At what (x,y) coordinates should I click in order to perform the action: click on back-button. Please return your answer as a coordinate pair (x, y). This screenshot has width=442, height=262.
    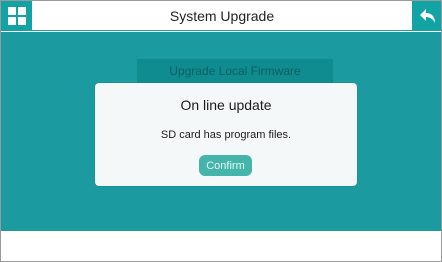
    Looking at the image, I should click on (426, 16).